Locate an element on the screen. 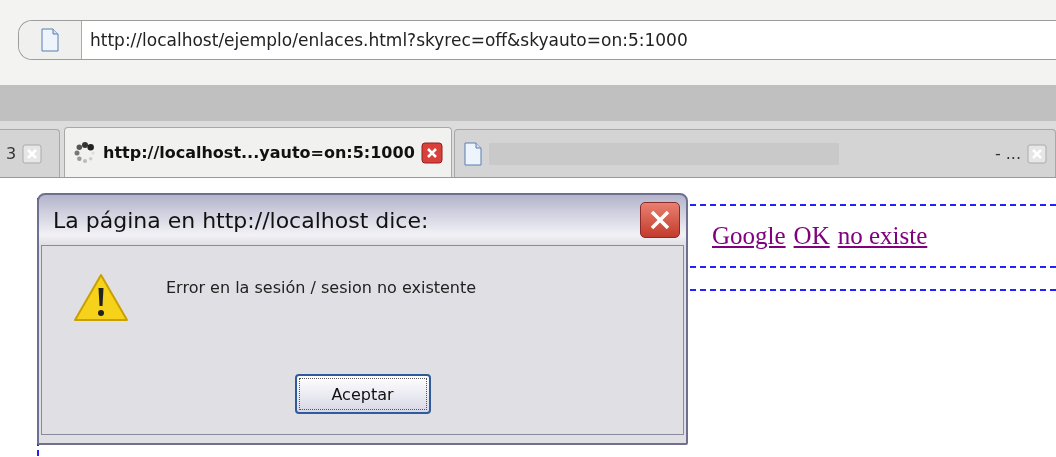 The image size is (1056, 457). dialog-title: La página en http://localhost dice: is located at coordinates (241, 220).